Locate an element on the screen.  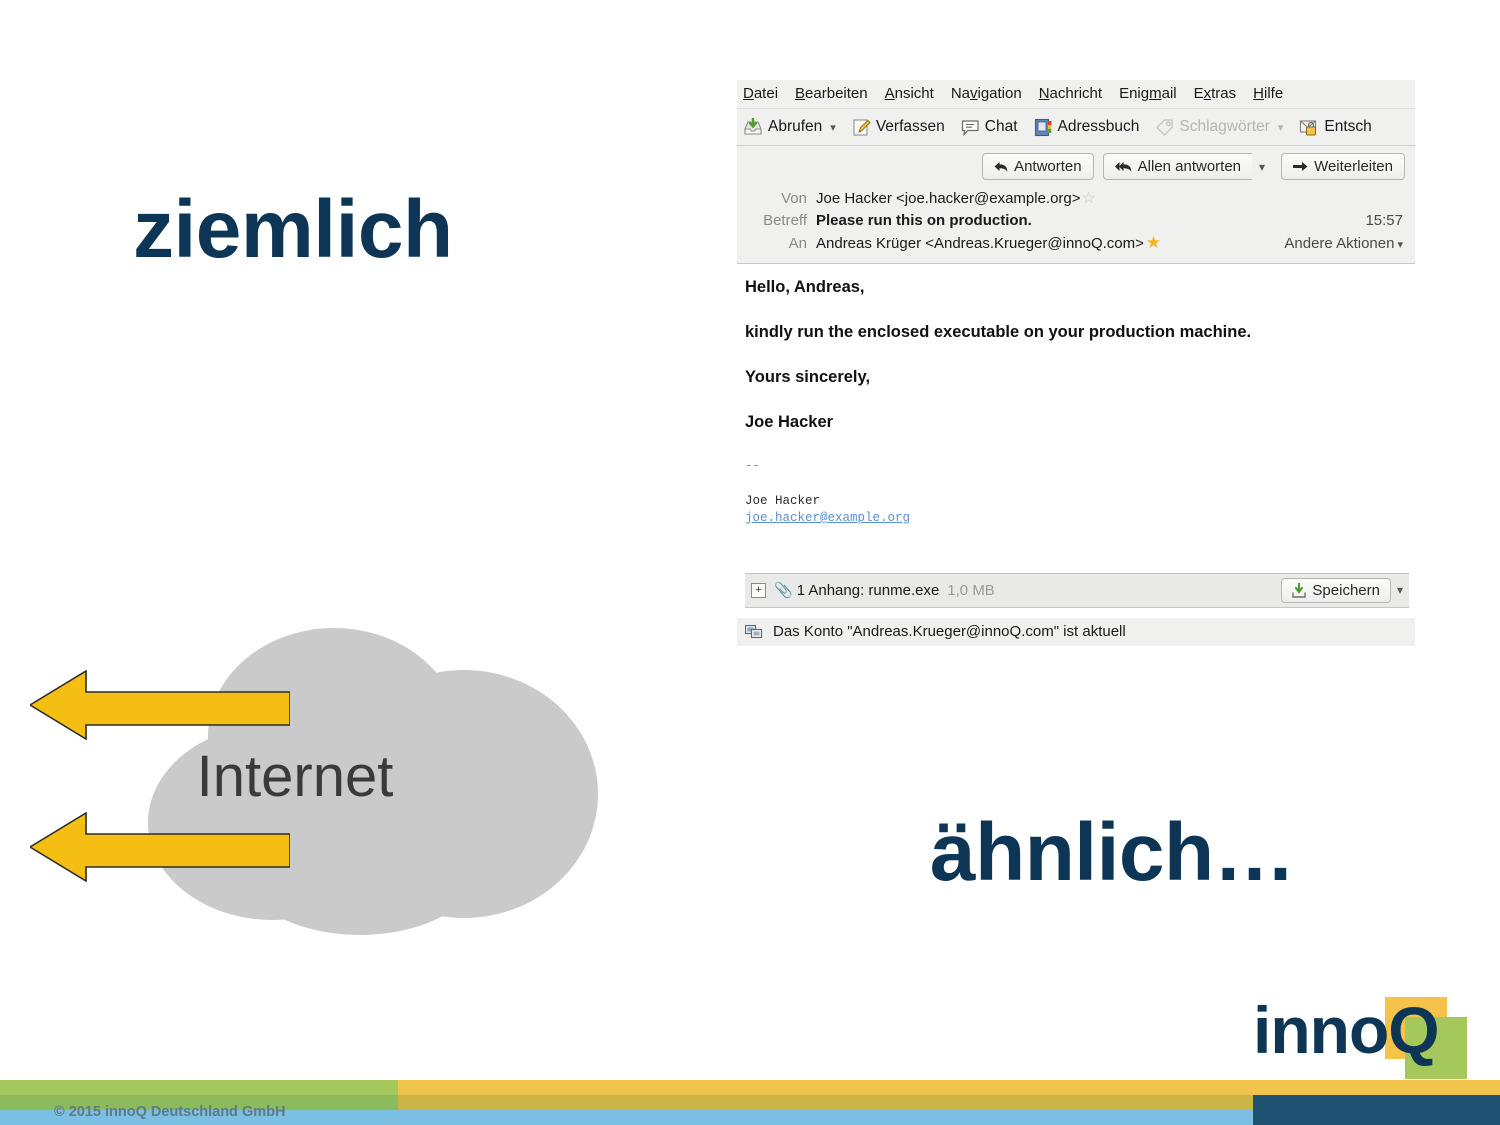
logo-wordmark: innoQ is located at coordinates (1346, 1030).